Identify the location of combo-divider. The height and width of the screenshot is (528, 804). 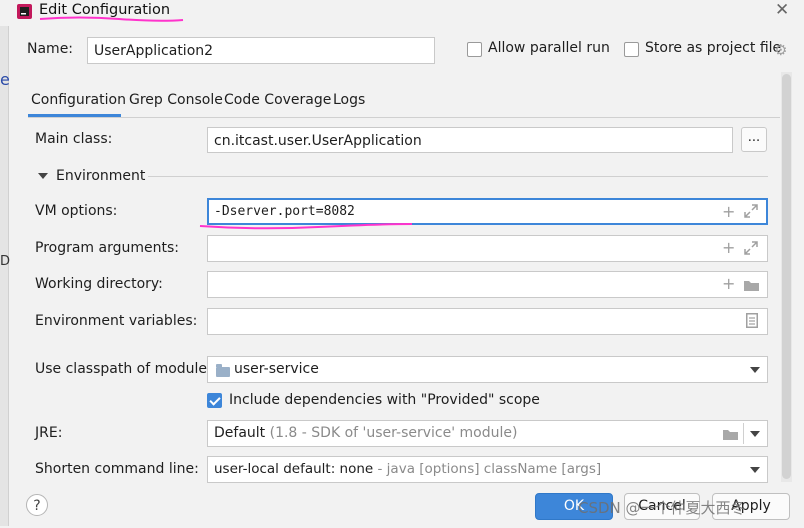
(743, 433).